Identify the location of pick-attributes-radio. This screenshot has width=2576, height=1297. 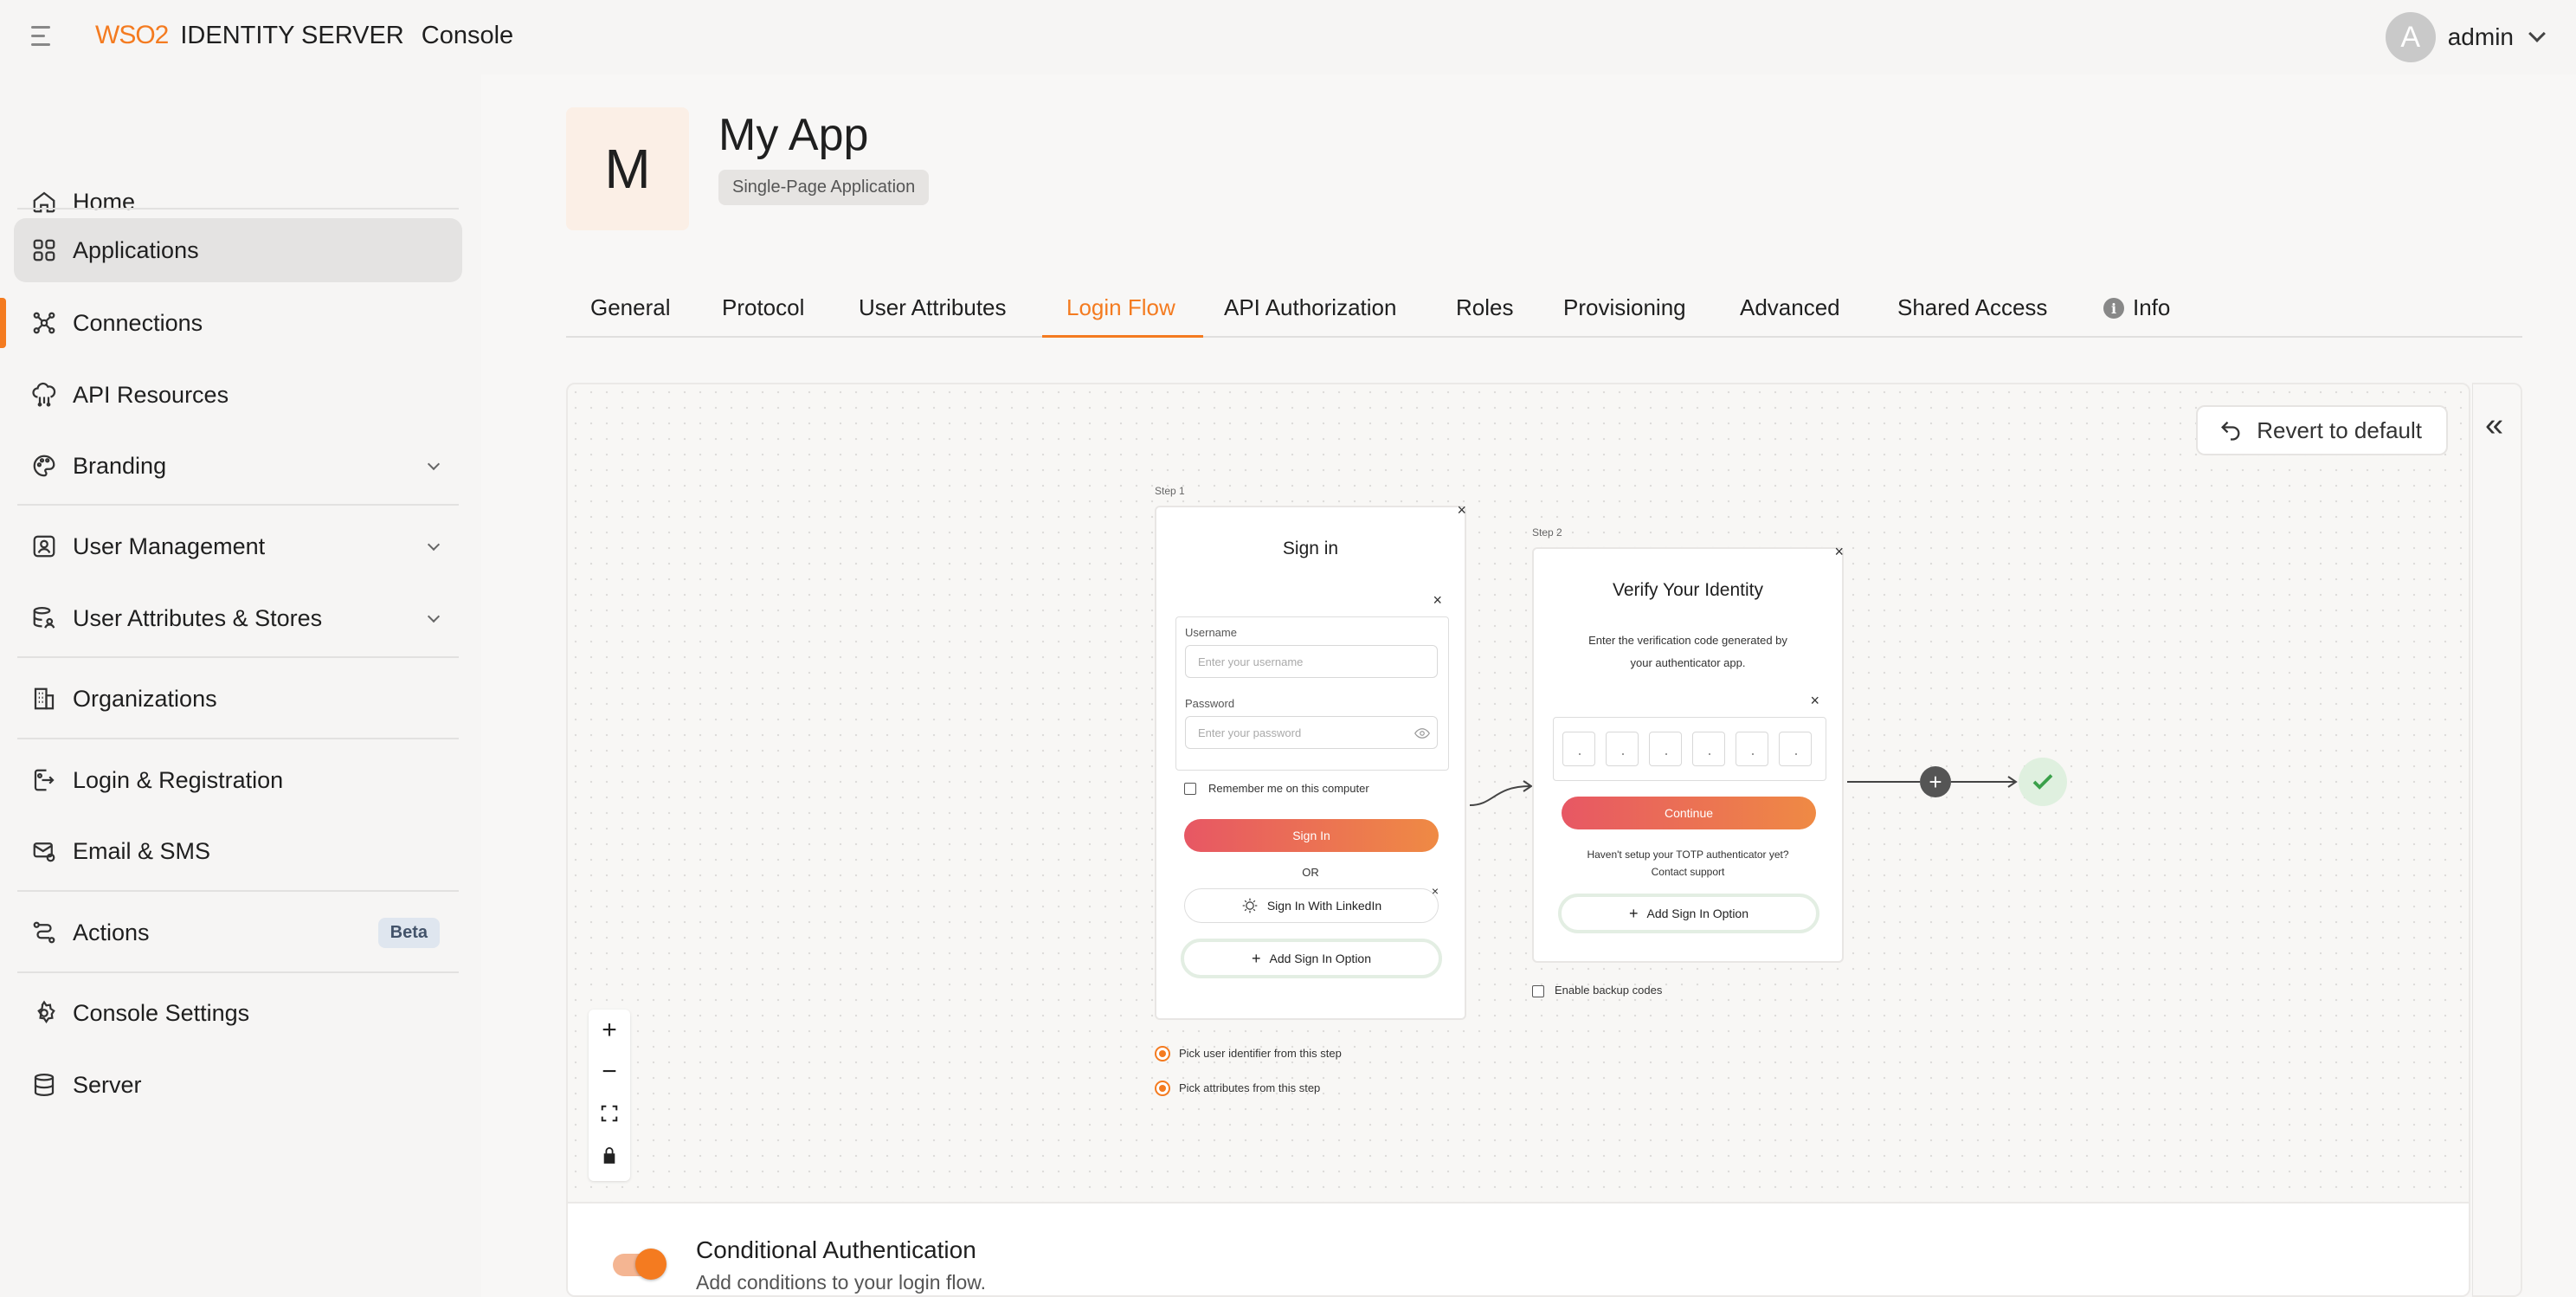
(1162, 1088).